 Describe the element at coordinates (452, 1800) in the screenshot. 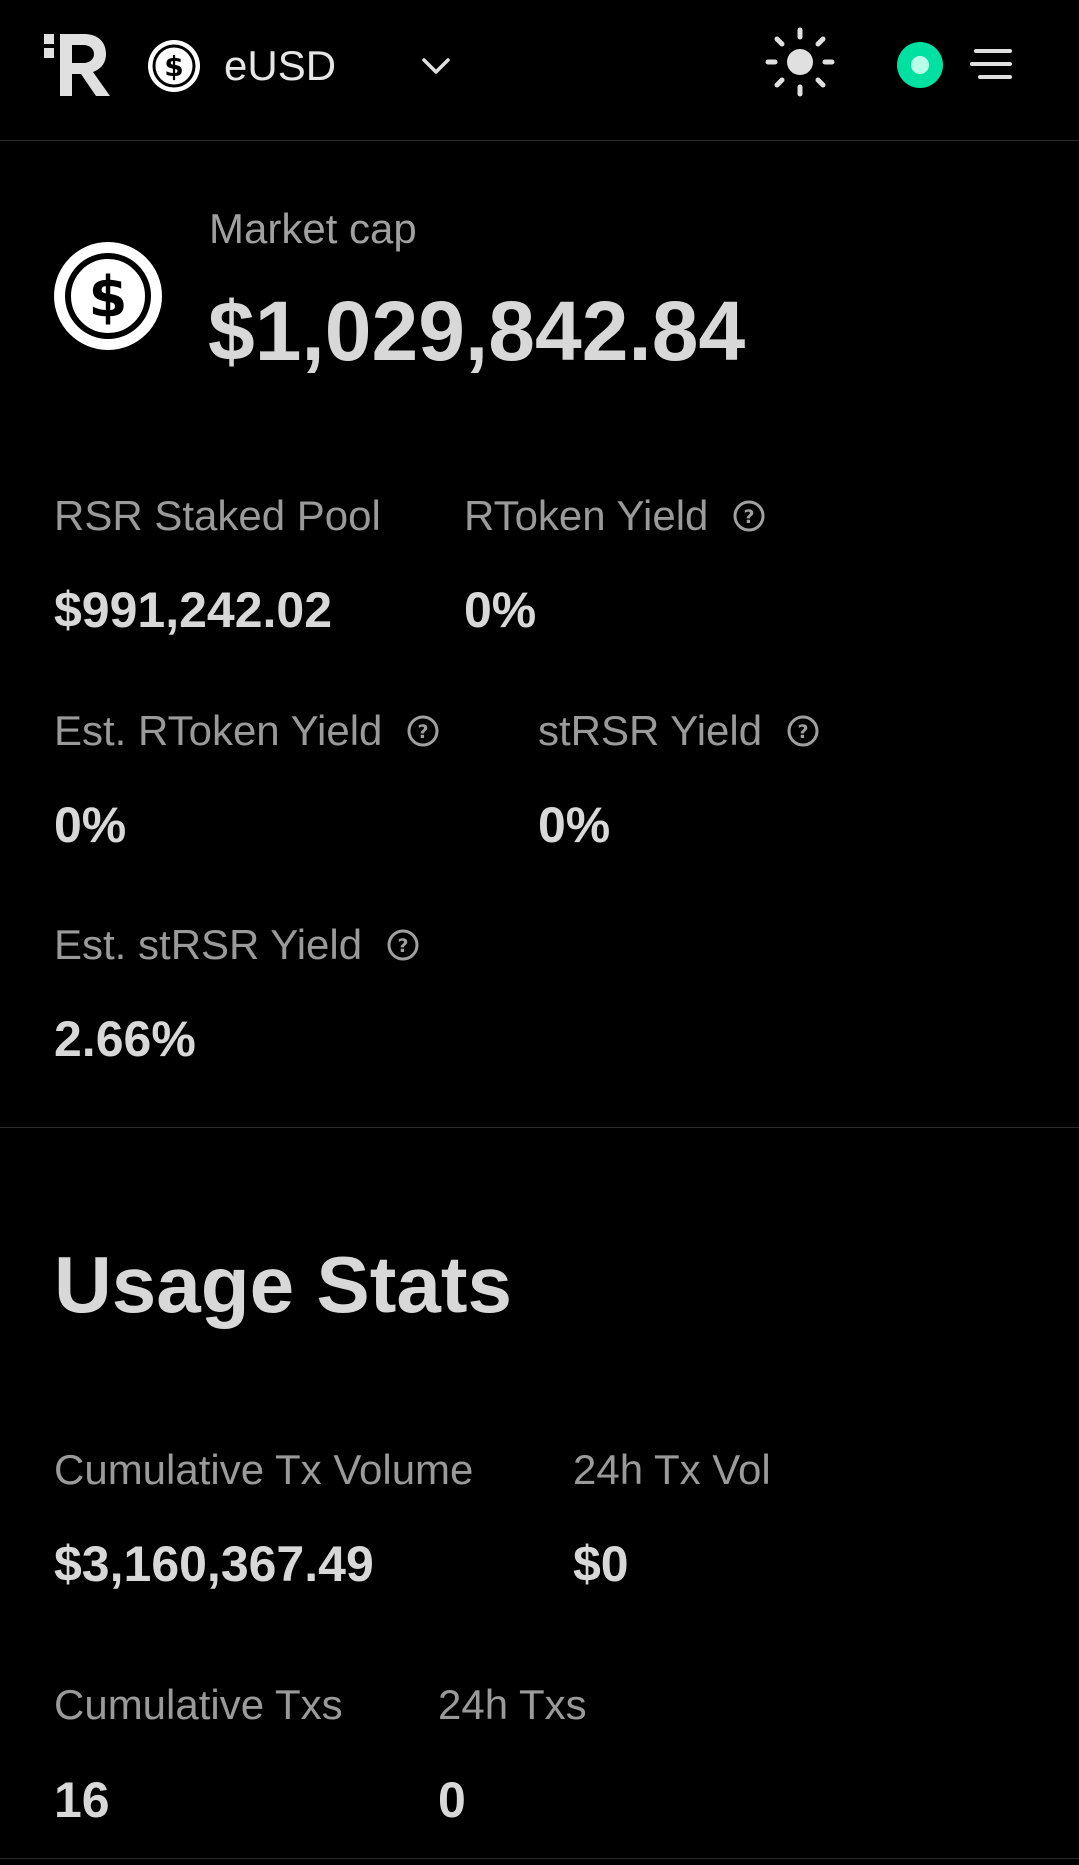

I see `txs-24h-value: 0` at that location.